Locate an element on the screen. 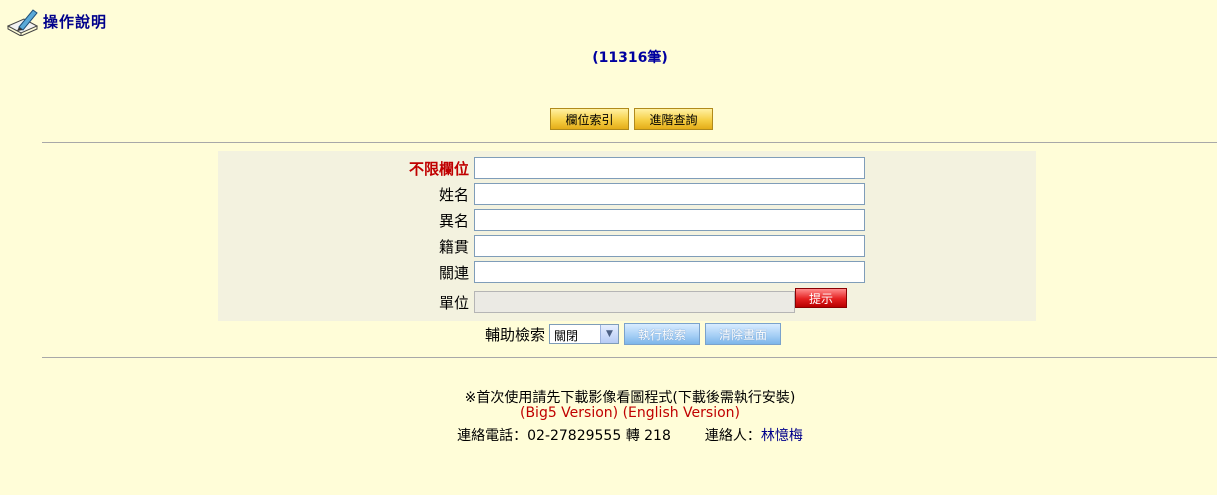  contact-label: 連絡人： is located at coordinates (732, 436).